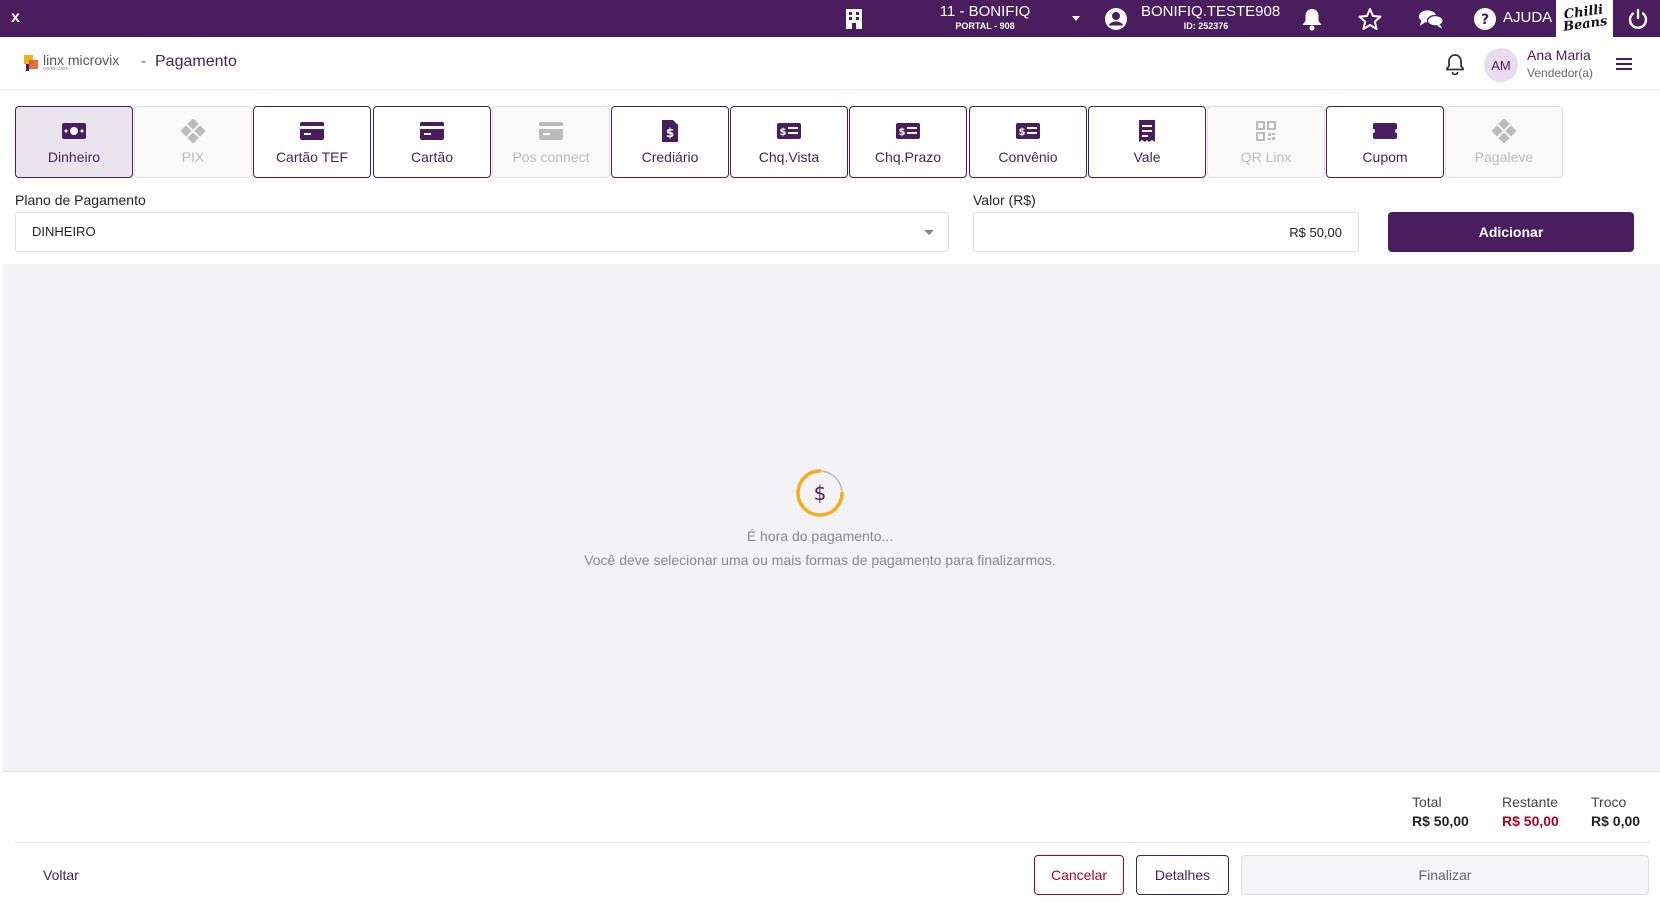 This screenshot has height=902, width=1660. What do you see at coordinates (1370, 19) in the screenshot?
I see `star-icon` at bounding box center [1370, 19].